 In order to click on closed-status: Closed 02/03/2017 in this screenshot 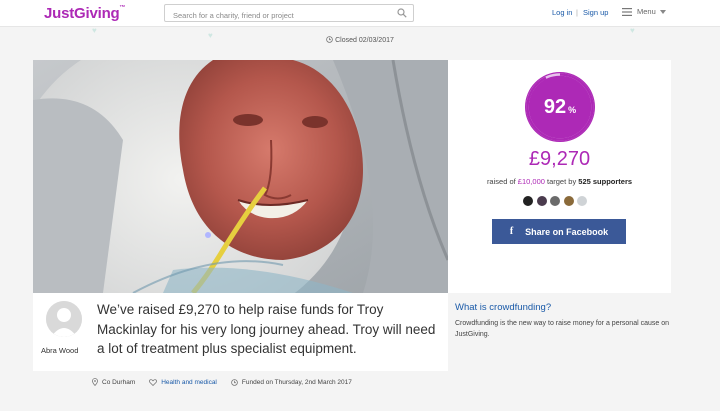, I will do `click(360, 40)`.